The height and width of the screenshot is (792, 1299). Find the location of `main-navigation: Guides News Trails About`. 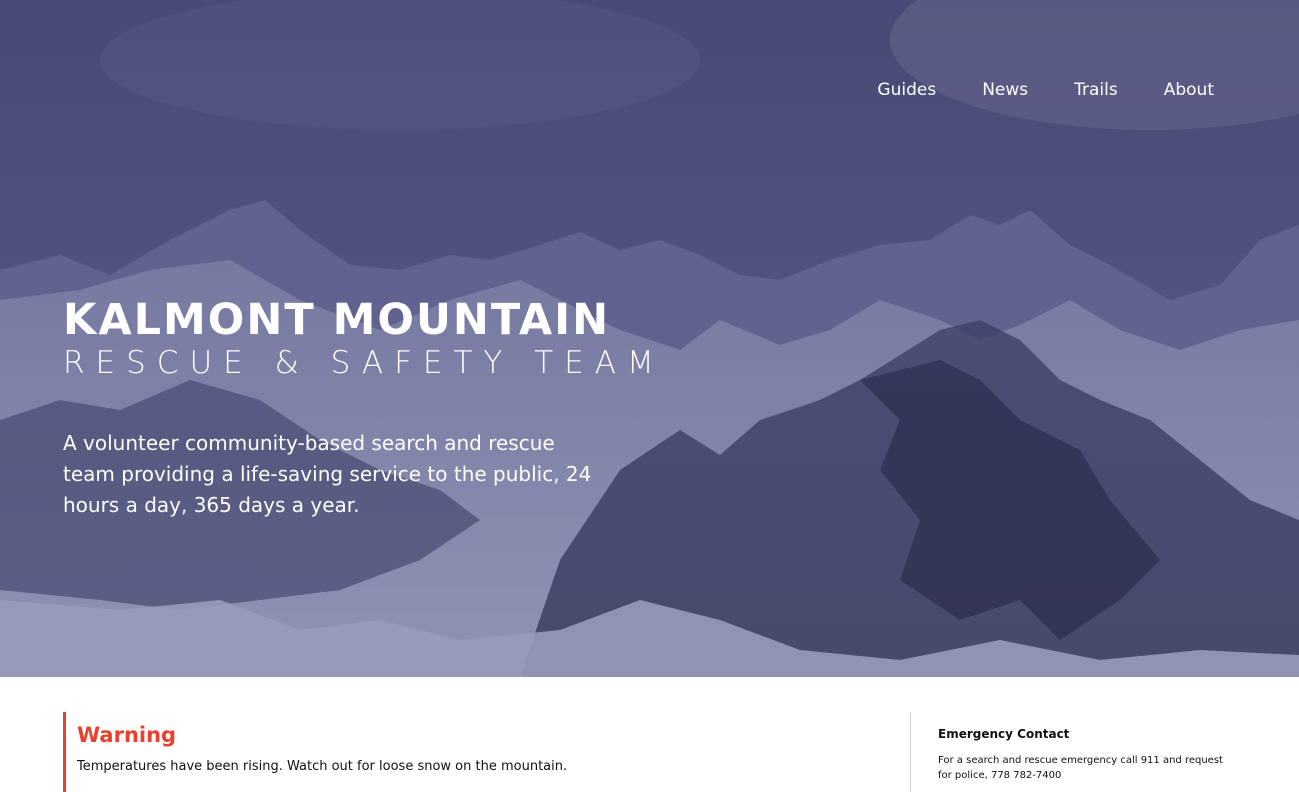

main-navigation: Guides News Trails About is located at coordinates (1022, 90).